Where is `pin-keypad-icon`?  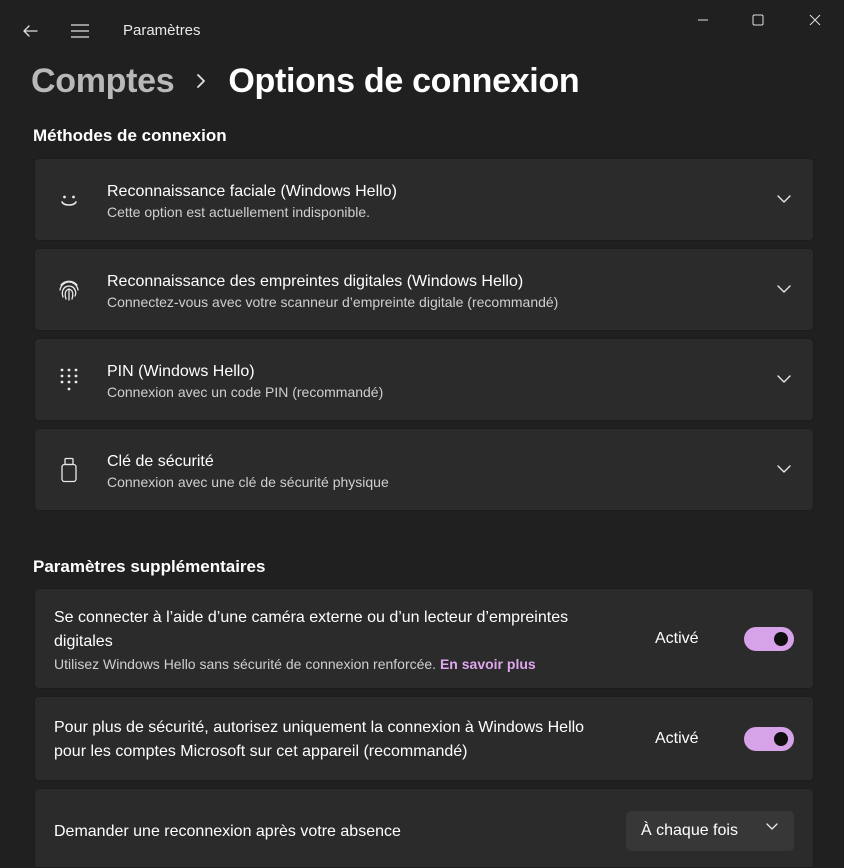
pin-keypad-icon is located at coordinates (69, 379).